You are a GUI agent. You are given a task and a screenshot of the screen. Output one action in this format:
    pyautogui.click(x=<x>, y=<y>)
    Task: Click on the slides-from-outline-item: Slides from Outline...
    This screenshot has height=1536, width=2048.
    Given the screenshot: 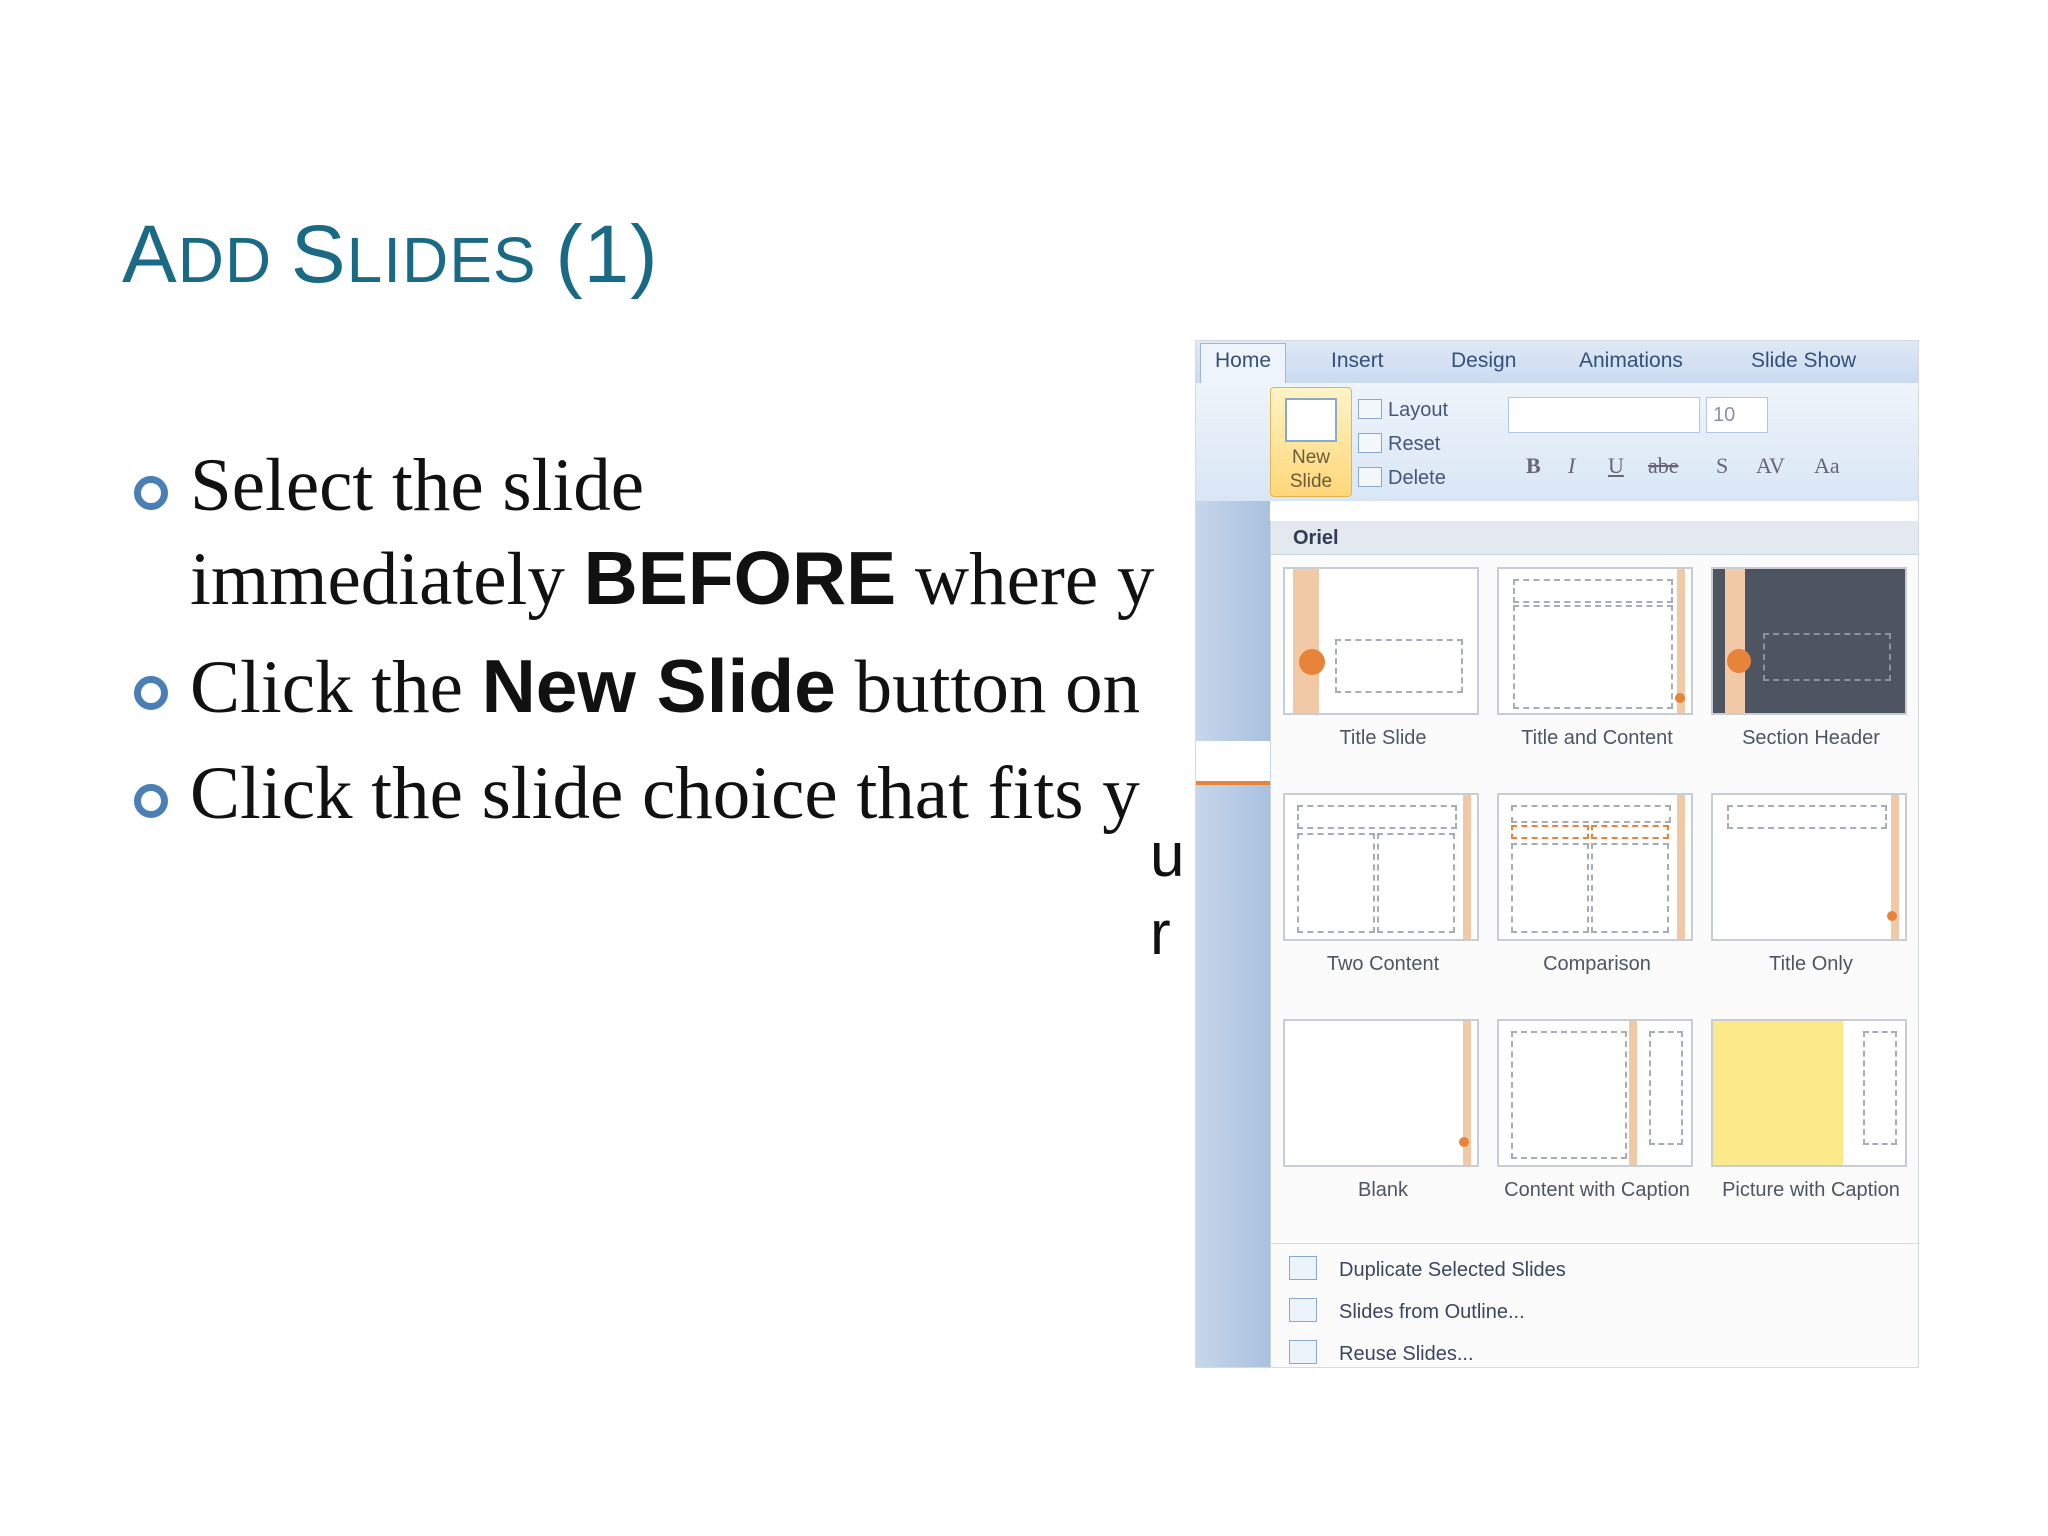 What is the action you would take?
    pyautogui.click(x=1407, y=1311)
    